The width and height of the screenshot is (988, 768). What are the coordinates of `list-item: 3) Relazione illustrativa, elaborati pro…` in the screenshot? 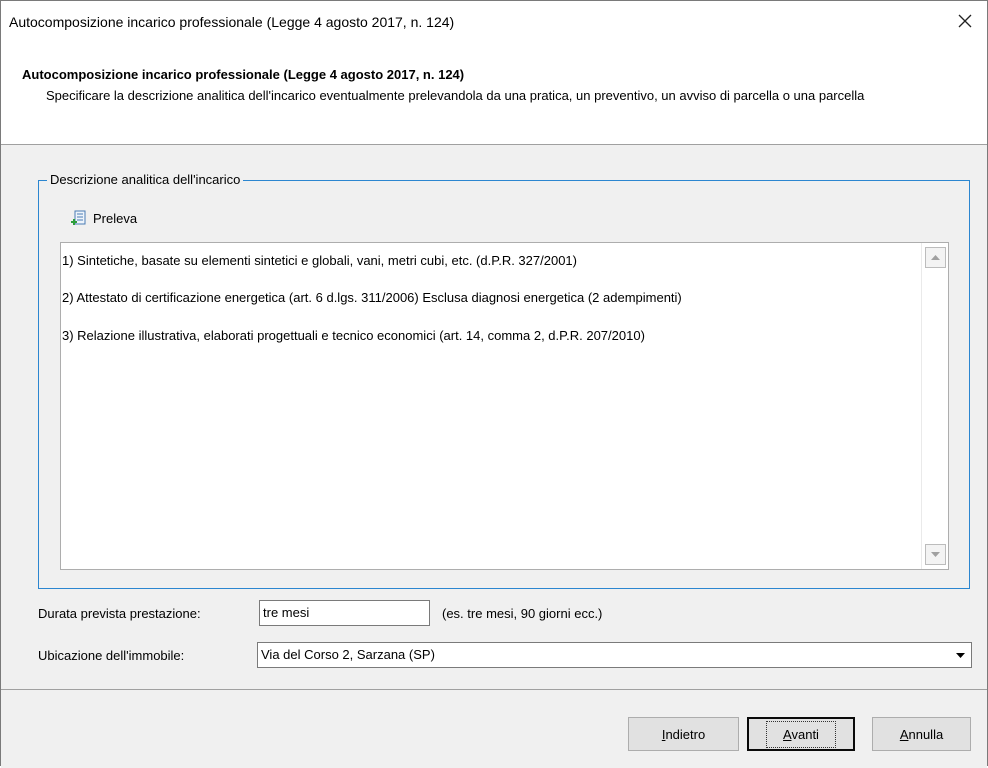 It's located at (353, 336).